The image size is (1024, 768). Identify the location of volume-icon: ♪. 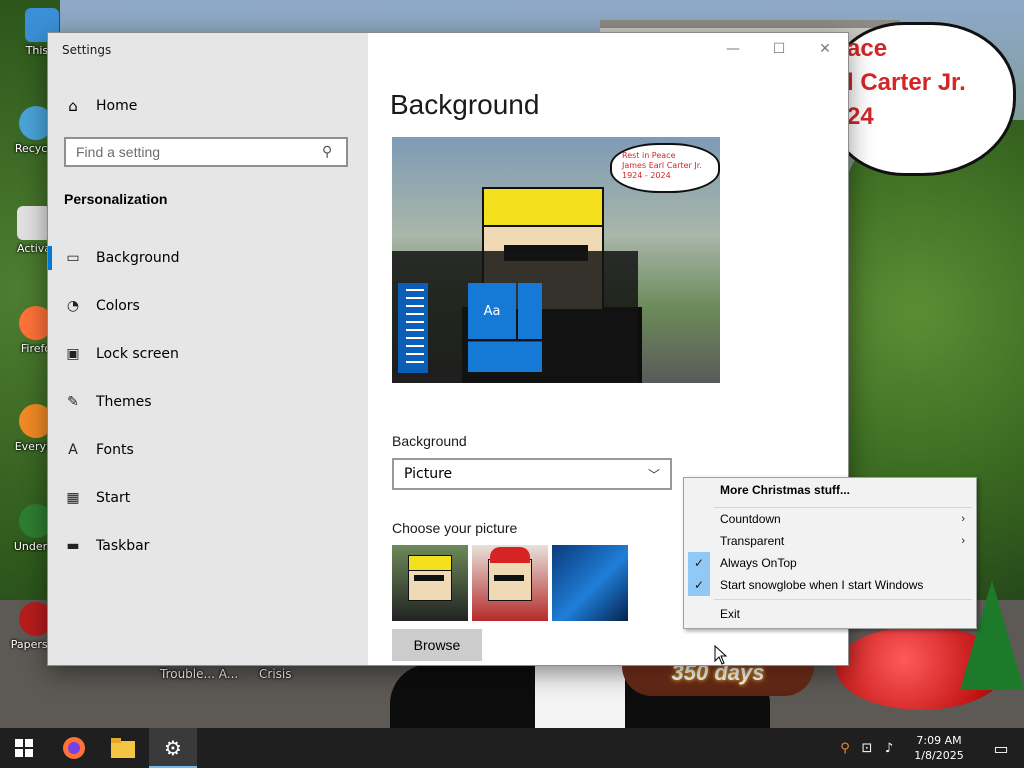
(889, 748).